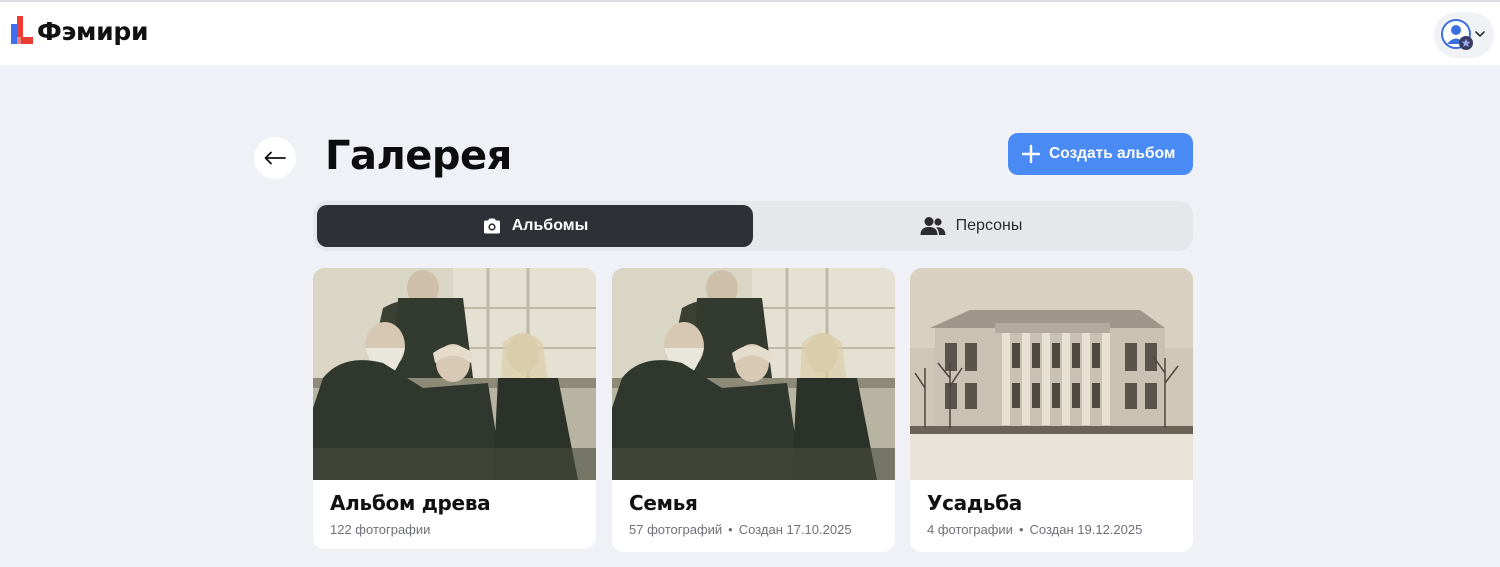 The height and width of the screenshot is (567, 1500). Describe the element at coordinates (550, 225) in the screenshot. I see `tab-albums-label: Альбомы` at that location.